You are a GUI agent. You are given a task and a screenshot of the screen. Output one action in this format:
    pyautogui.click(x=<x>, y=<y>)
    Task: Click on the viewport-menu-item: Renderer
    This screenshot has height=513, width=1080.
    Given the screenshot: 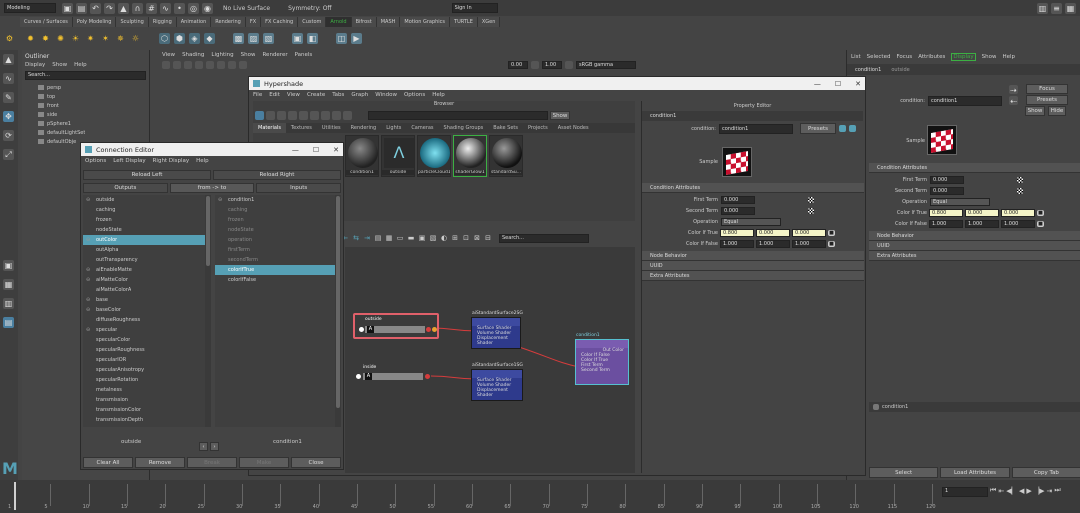 What is the action you would take?
    pyautogui.click(x=274, y=55)
    